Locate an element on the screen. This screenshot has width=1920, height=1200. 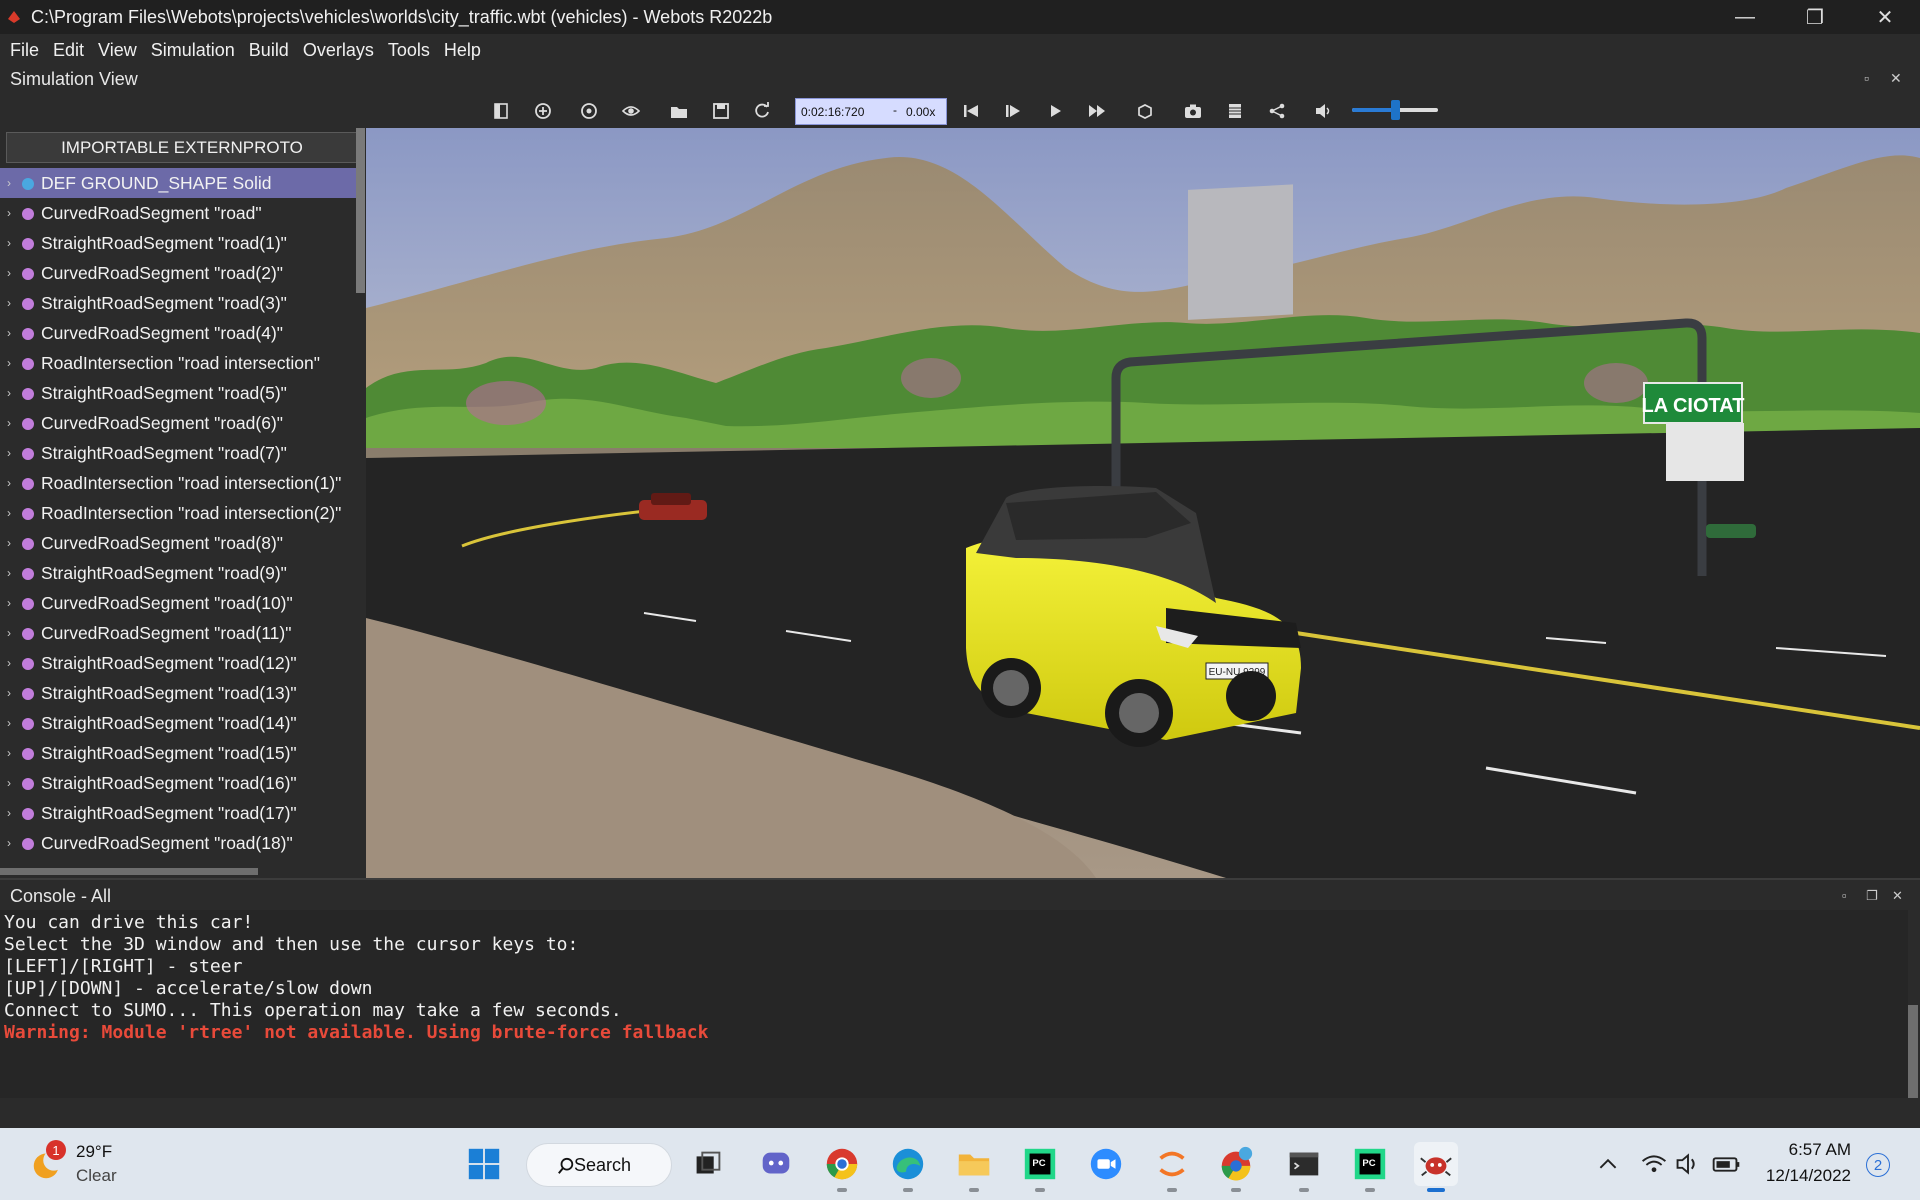
maximize-button: ❐ is located at coordinates (1815, 17).